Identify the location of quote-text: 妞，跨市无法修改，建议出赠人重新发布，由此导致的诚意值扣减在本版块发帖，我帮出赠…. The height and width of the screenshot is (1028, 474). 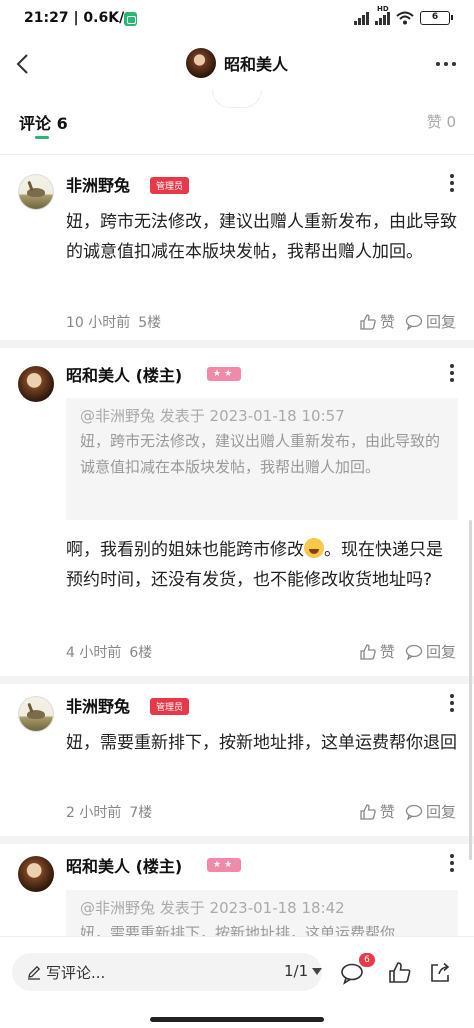
(260, 454).